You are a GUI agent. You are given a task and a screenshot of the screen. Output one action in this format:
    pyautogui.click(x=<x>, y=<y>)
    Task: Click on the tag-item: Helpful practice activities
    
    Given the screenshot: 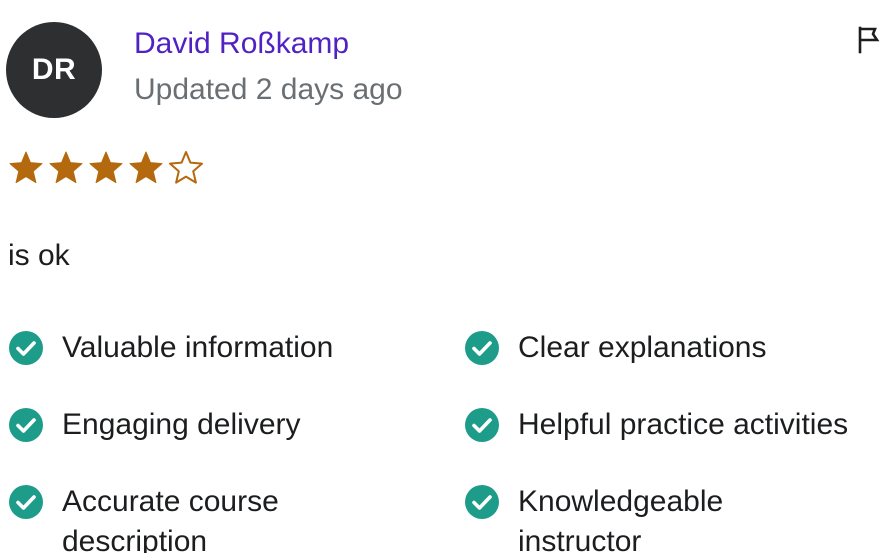 What is the action you would take?
    pyautogui.click(x=656, y=425)
    